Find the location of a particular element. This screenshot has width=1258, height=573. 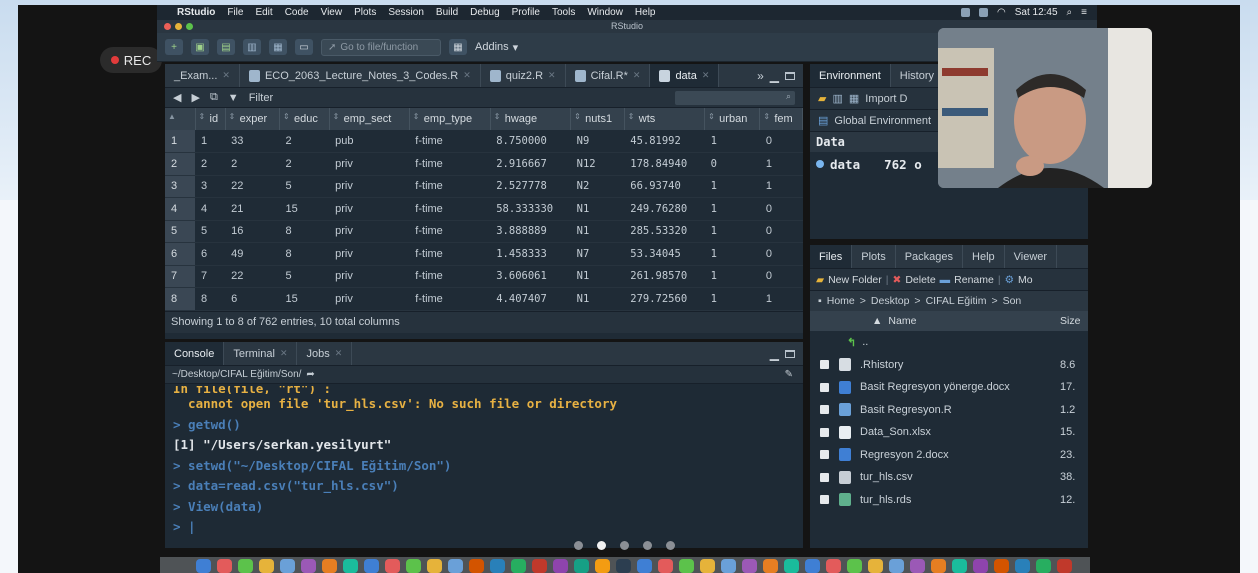

file-row: Basit Regresyon.R 1.2 is located at coordinates (949, 410).